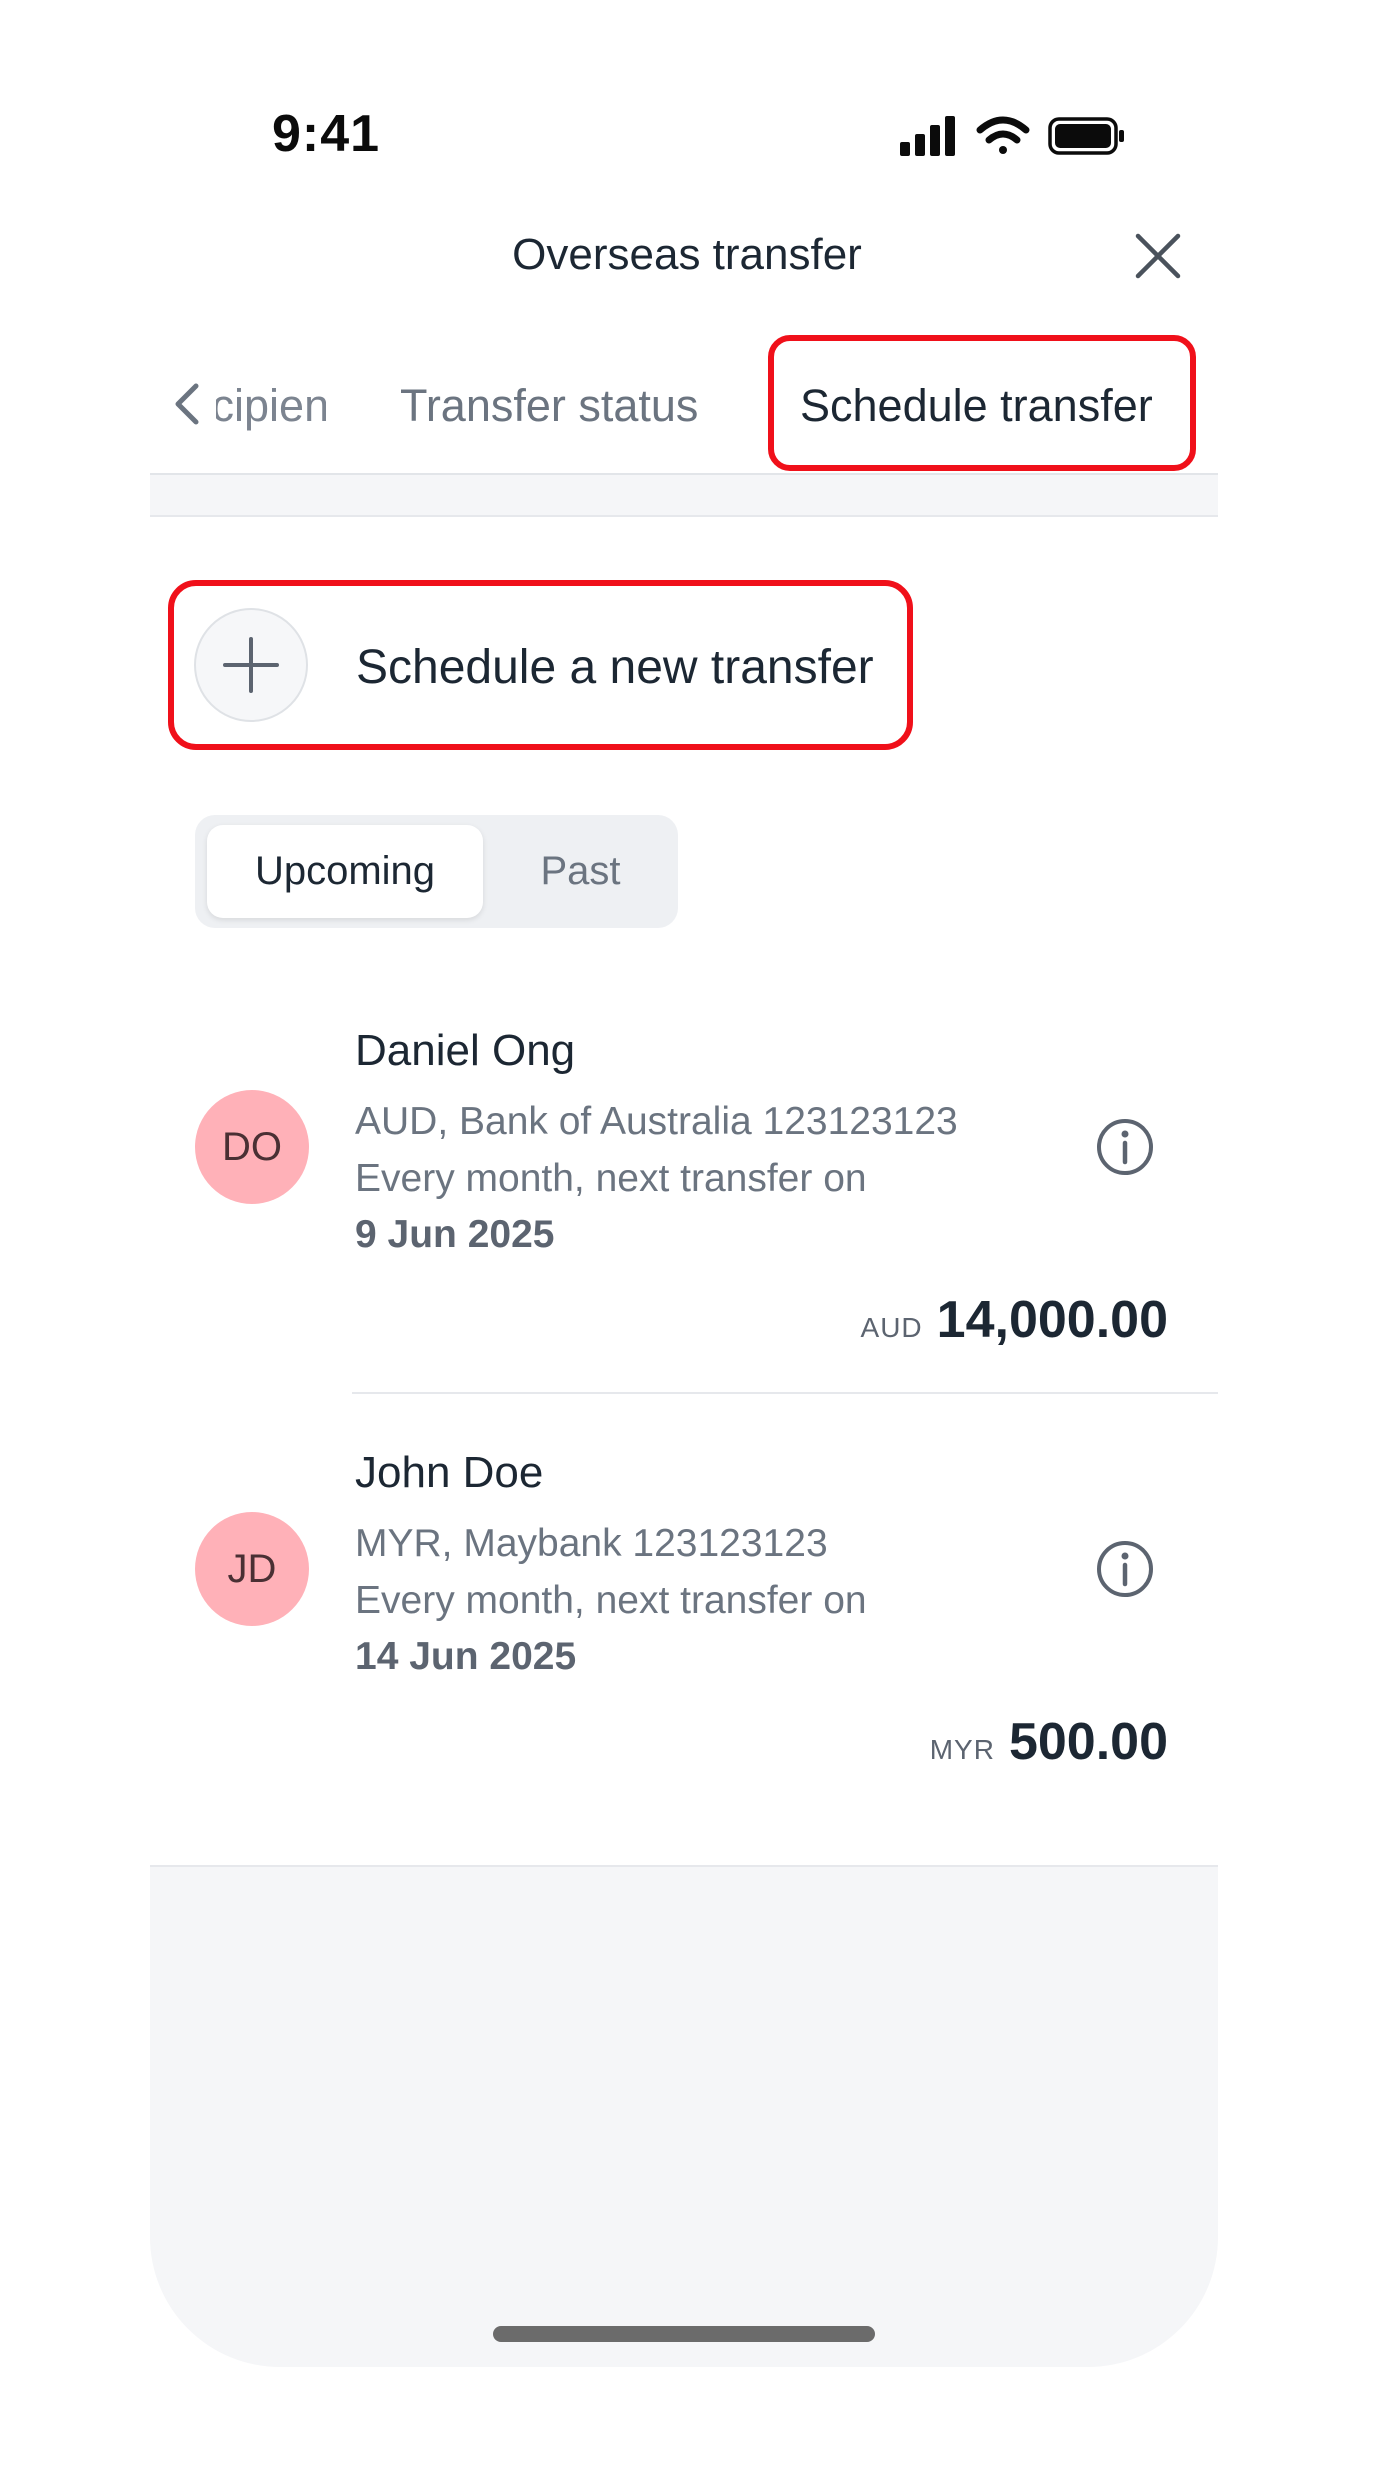  What do you see at coordinates (891, 1327) in the screenshot?
I see `amount-currency: AUD` at bounding box center [891, 1327].